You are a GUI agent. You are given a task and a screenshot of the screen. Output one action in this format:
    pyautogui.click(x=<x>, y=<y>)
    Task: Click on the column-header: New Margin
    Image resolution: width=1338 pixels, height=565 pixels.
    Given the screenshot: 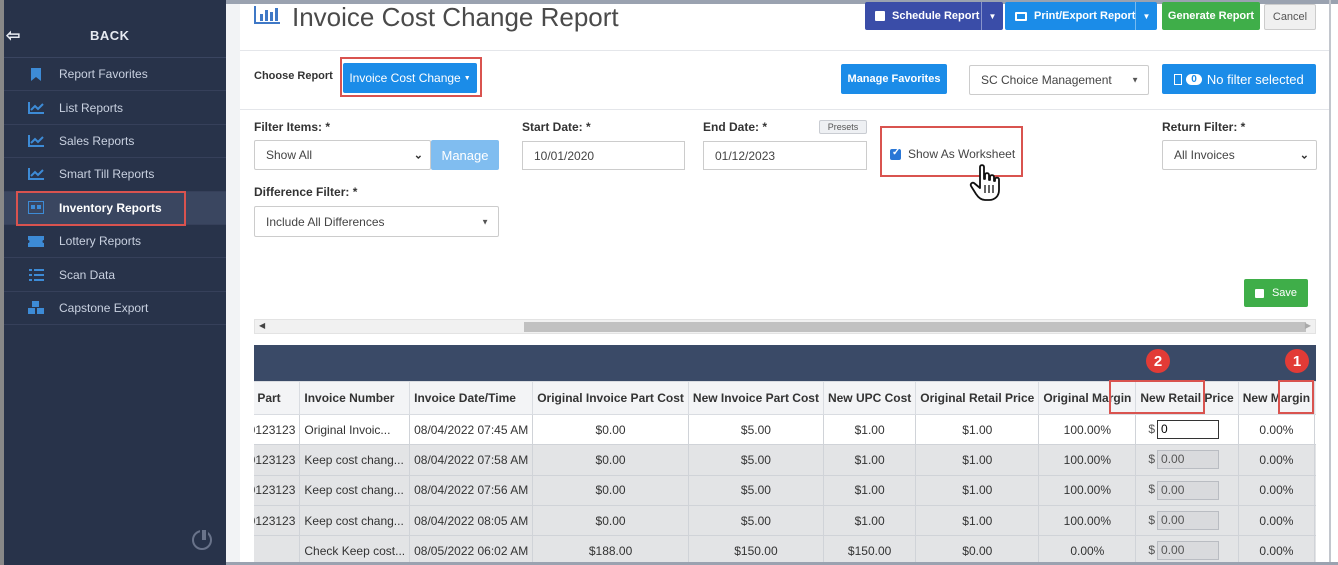 What is the action you would take?
    pyautogui.click(x=1276, y=398)
    